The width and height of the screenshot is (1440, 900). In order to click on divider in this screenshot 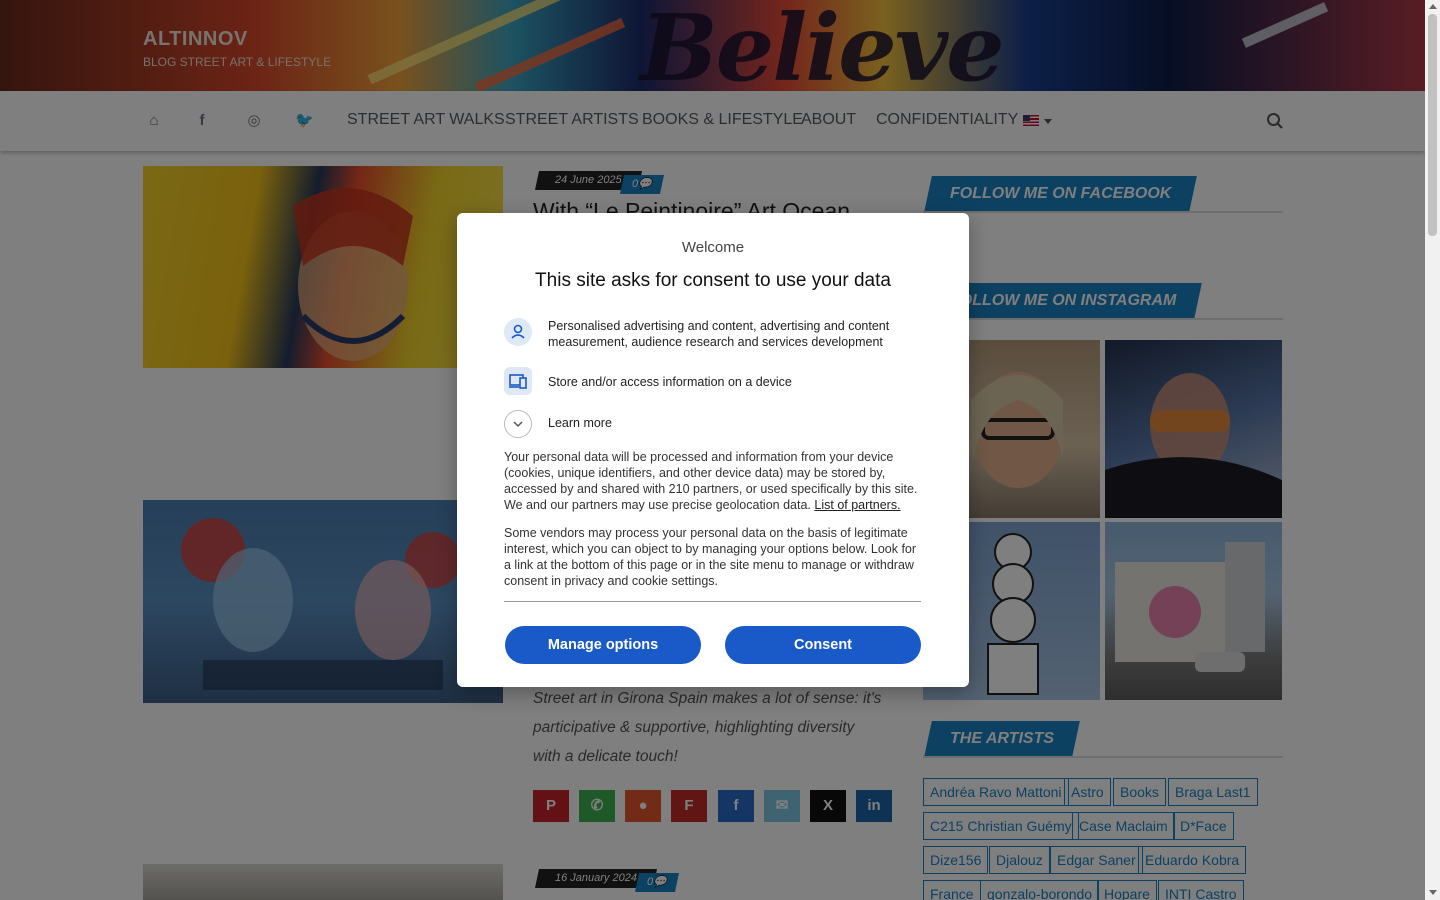, I will do `click(712, 601)`.